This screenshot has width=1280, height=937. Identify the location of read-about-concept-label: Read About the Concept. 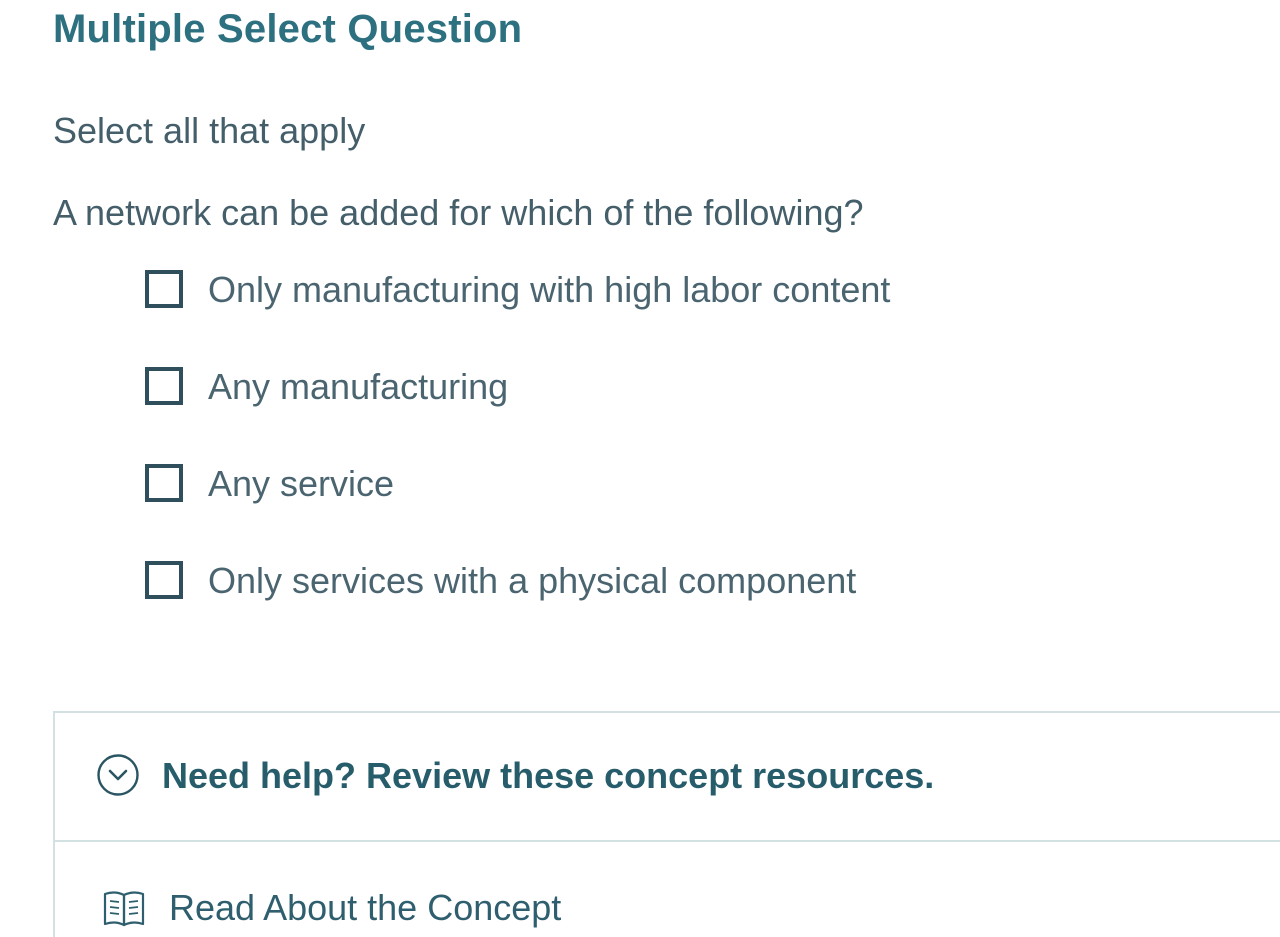
(365, 908).